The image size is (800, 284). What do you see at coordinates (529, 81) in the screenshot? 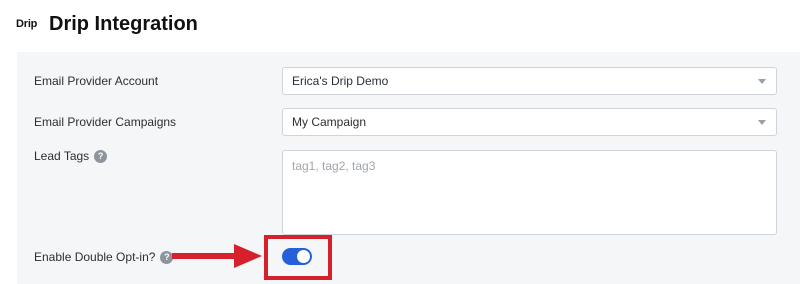
I see `email-provider-account-select: Erica's Drip Demo` at bounding box center [529, 81].